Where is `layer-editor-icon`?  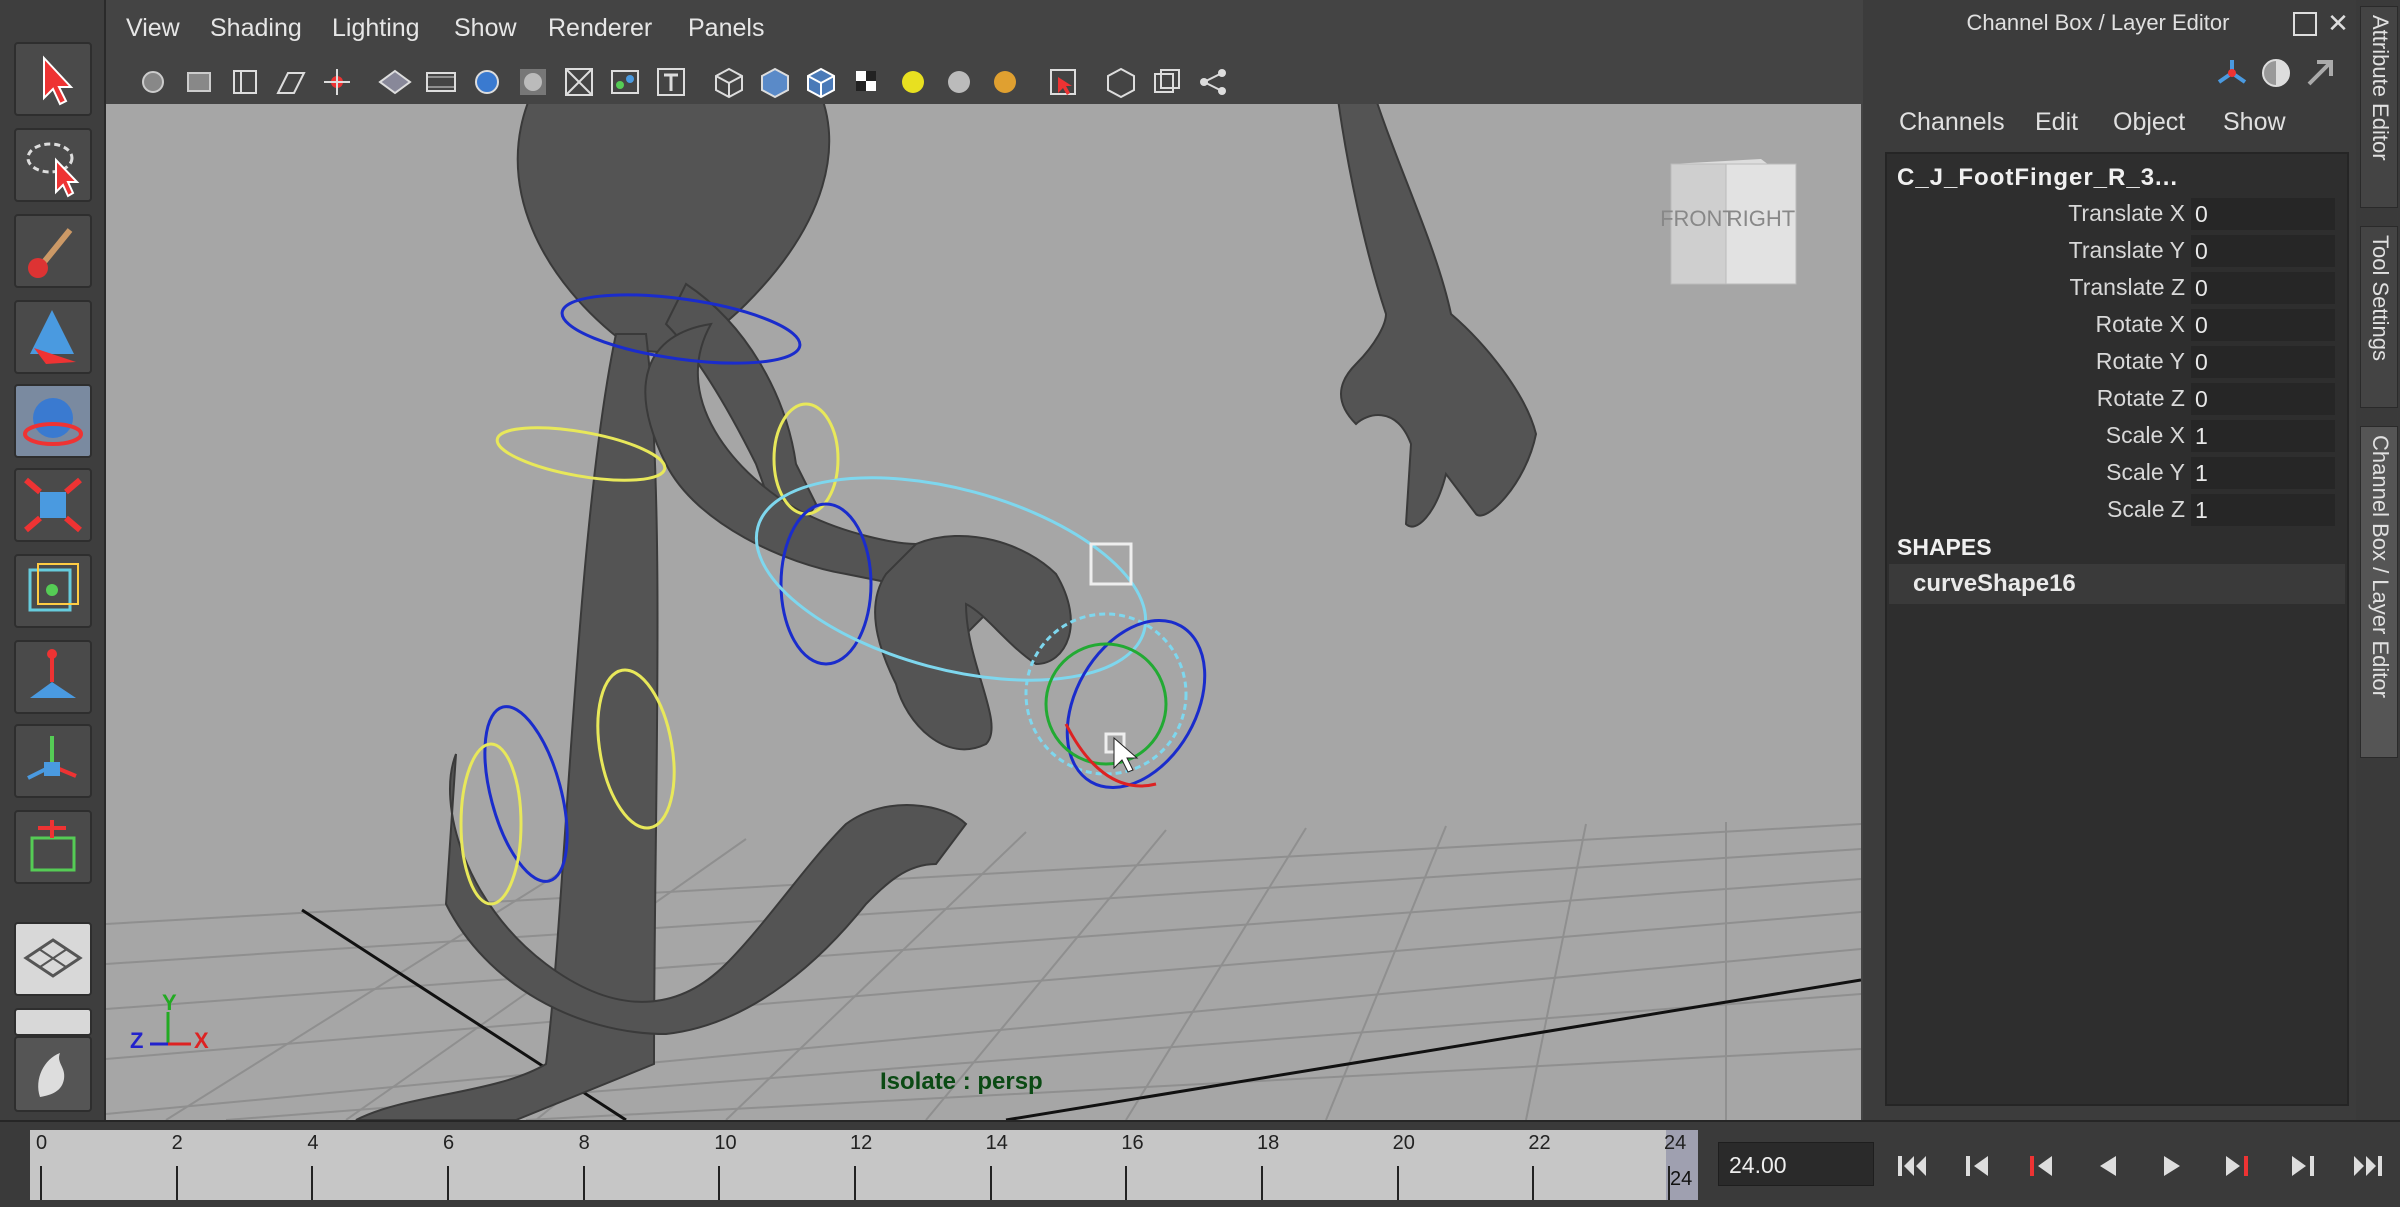
layer-editor-icon is located at coordinates (2276, 73).